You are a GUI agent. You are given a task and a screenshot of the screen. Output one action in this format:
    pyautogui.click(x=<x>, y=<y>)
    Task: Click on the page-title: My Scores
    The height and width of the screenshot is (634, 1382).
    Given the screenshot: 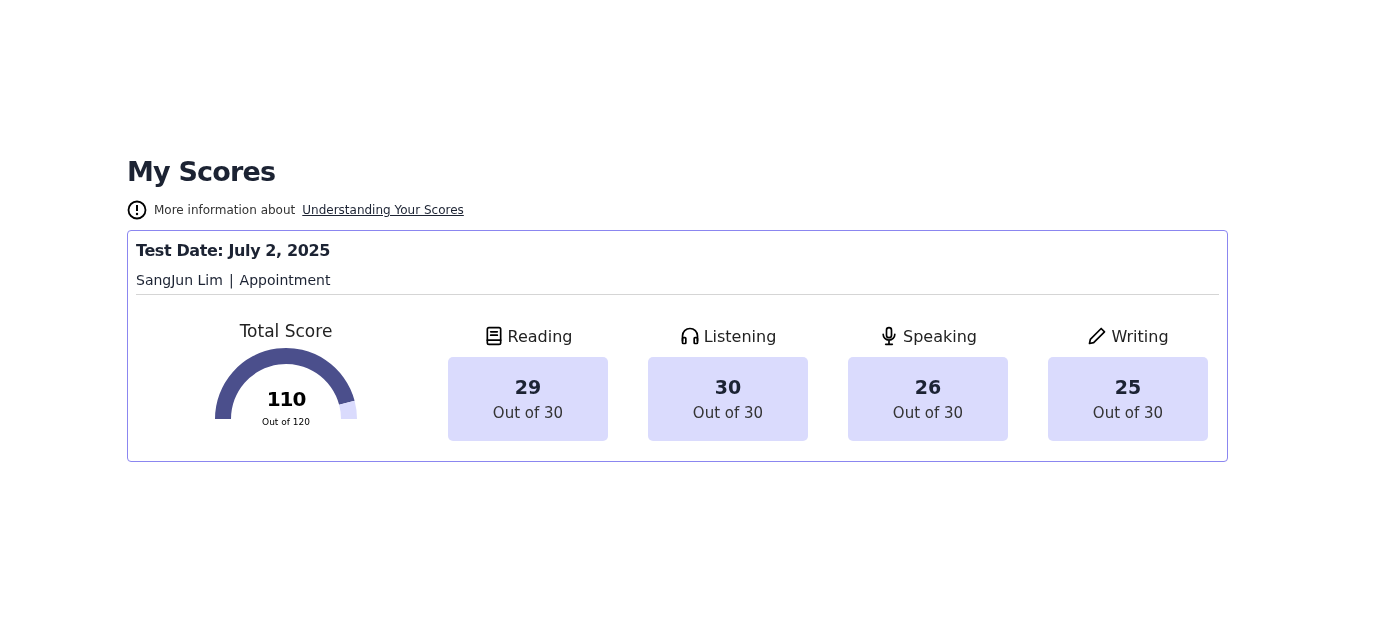 What is the action you would take?
    pyautogui.click(x=202, y=172)
    